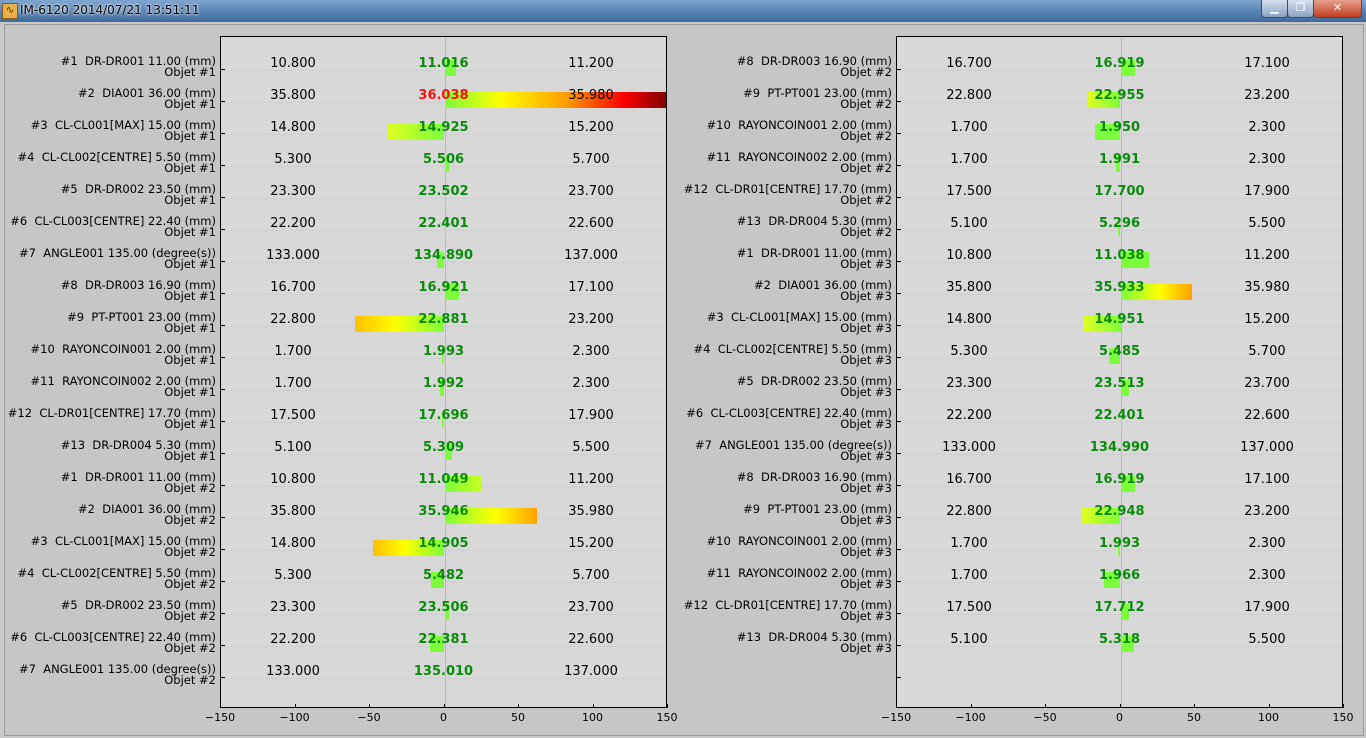 Image resolution: width=1366 pixels, height=738 pixels. What do you see at coordinates (799, 322) in the screenshot?
I see `measurement-label: #3 CL-CL001[MAX] 15.00 (mm) Objet #3` at bounding box center [799, 322].